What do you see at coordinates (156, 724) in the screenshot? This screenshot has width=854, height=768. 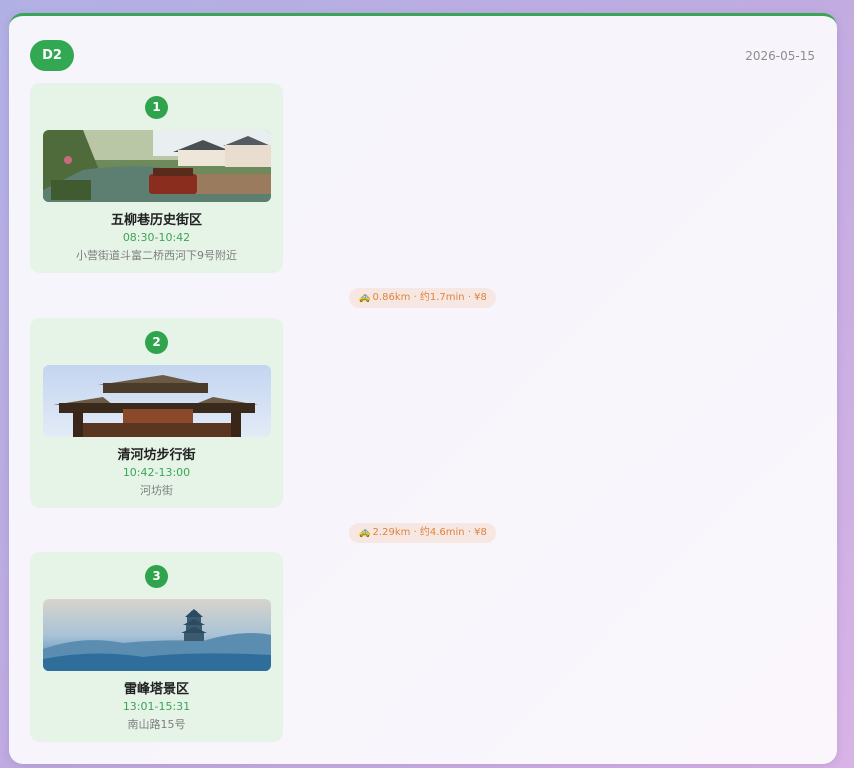 I see `stop-address: 南山路15号` at bounding box center [156, 724].